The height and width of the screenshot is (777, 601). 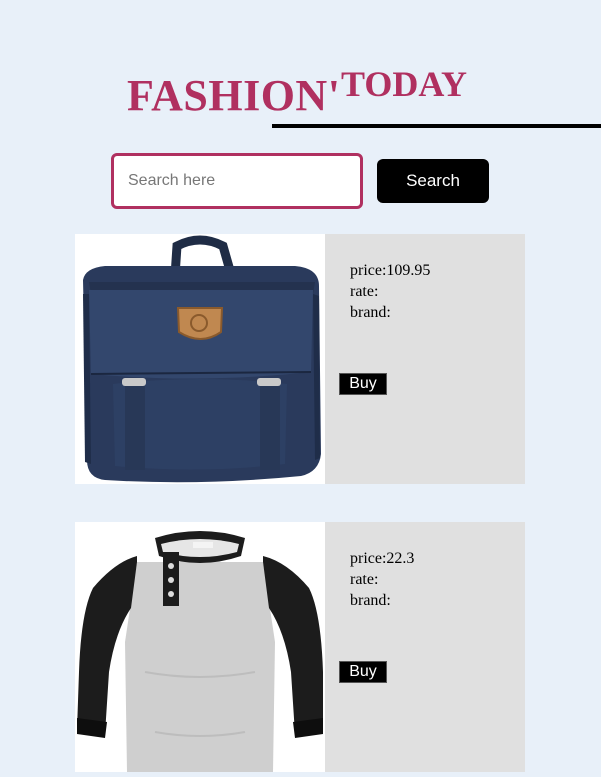 I want to click on search-button: Search, so click(x=433, y=181).